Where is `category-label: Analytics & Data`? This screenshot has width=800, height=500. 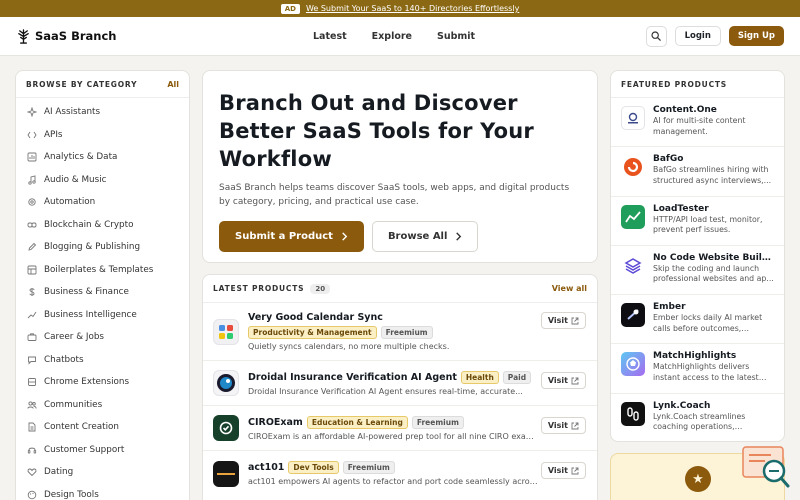 category-label: Analytics & Data is located at coordinates (81, 157).